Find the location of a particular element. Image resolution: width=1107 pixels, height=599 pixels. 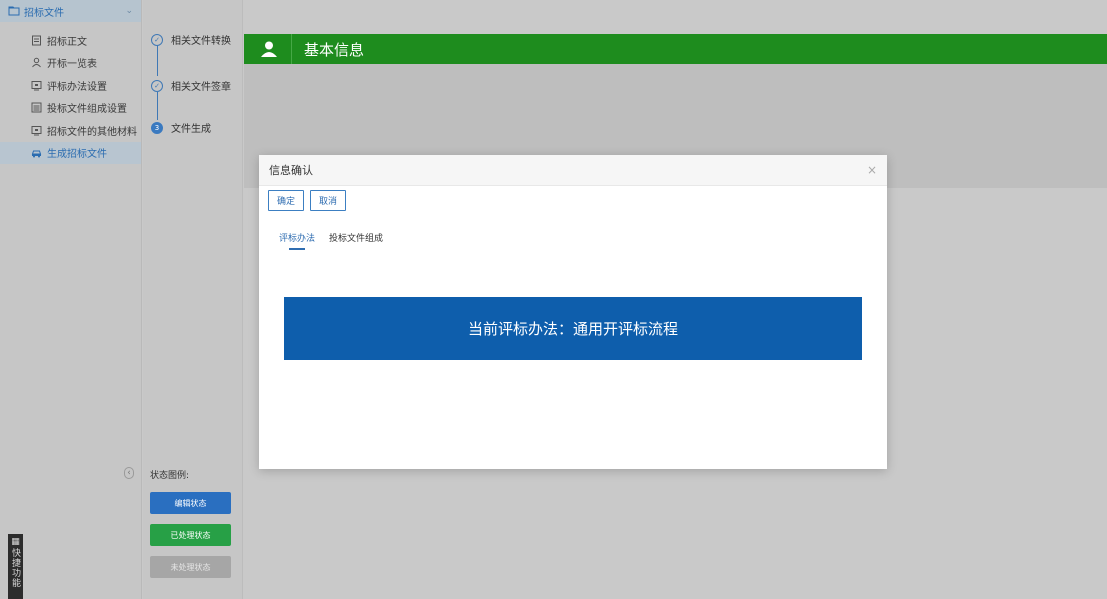

confirm-button: 确定 is located at coordinates (286, 200).